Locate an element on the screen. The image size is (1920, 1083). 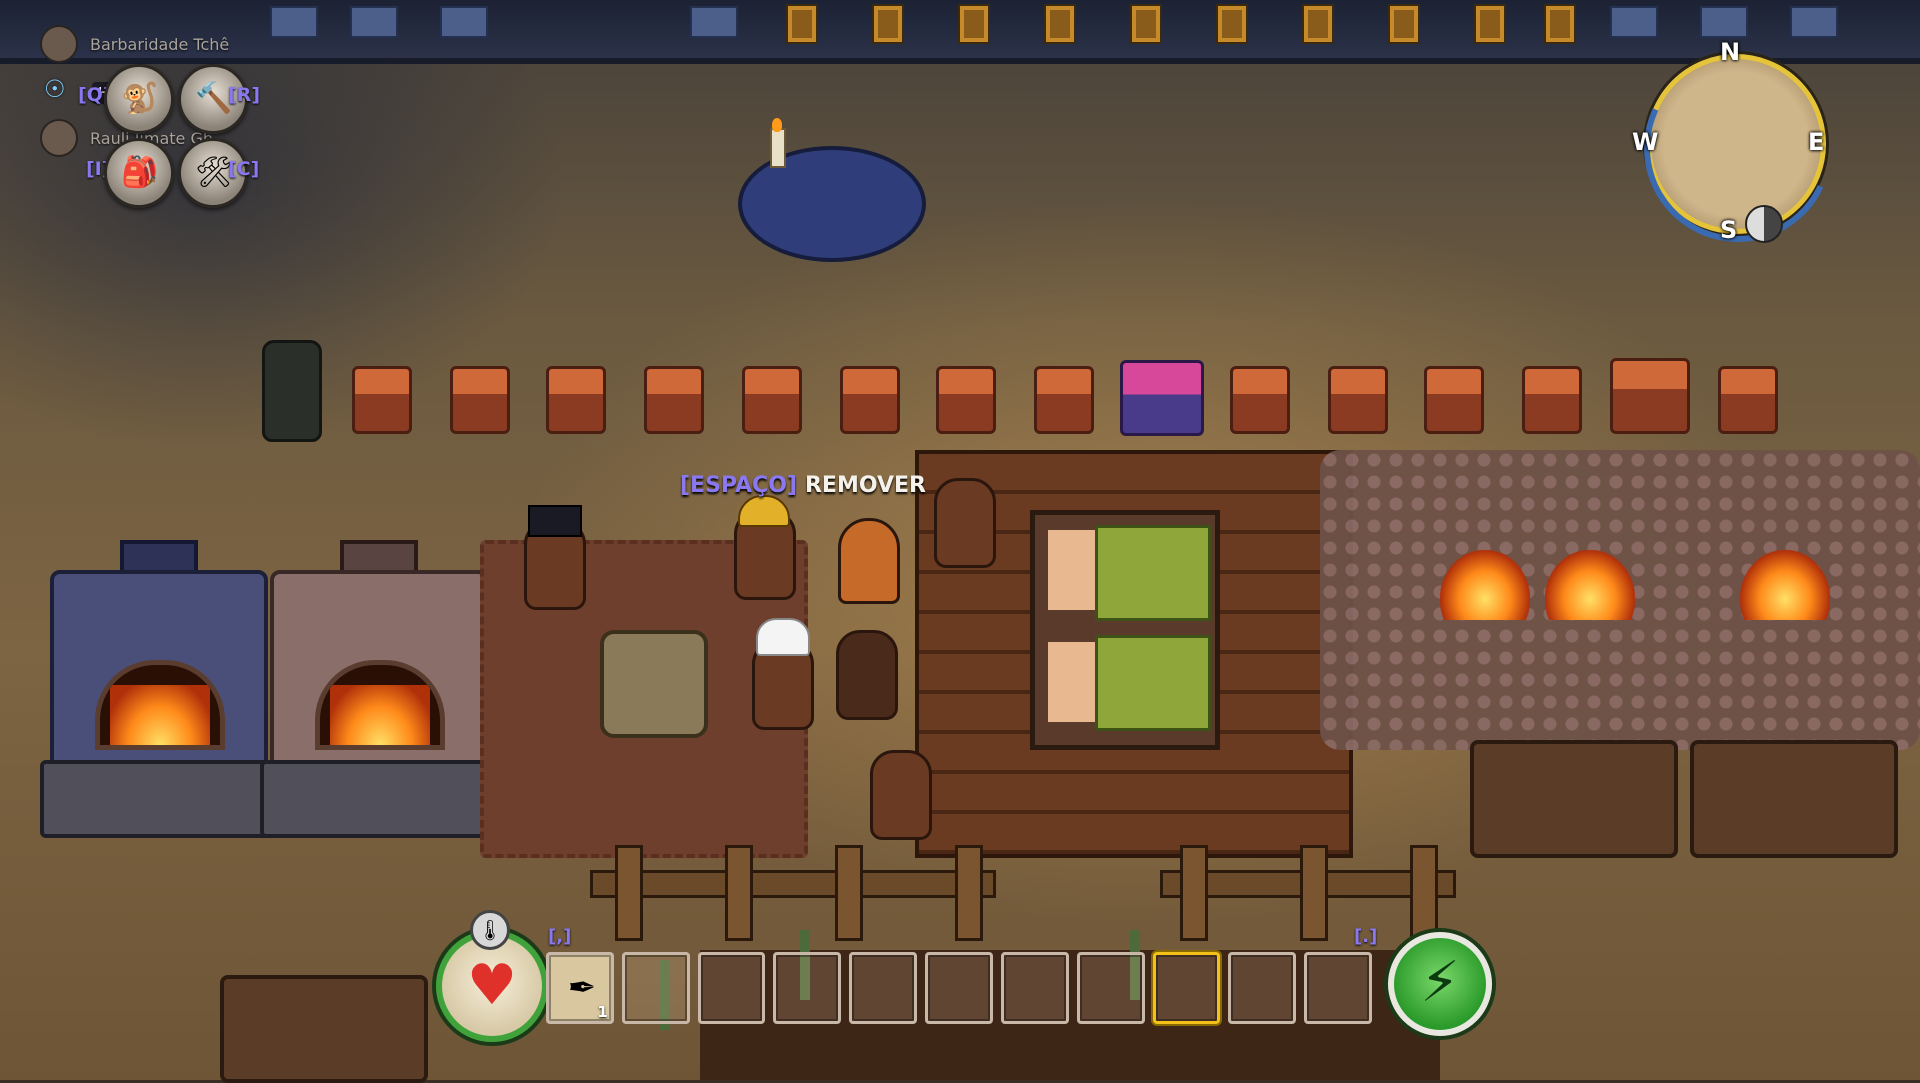
compass-east: E is located at coordinates (1816, 142).